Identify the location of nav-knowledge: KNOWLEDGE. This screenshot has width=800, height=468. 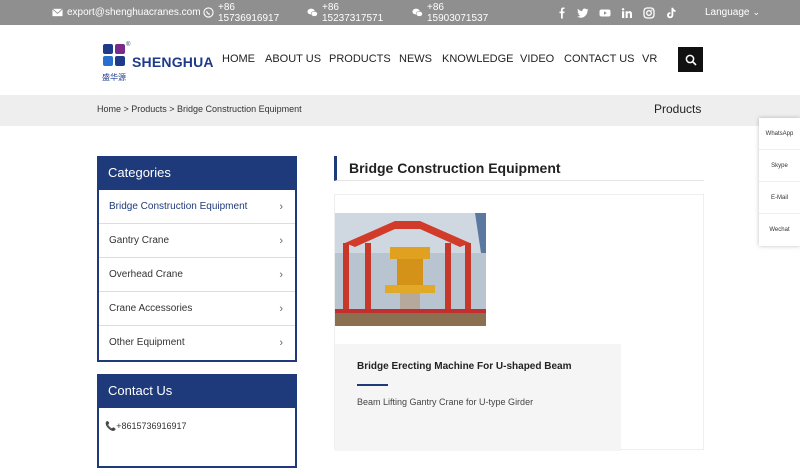
(478, 59).